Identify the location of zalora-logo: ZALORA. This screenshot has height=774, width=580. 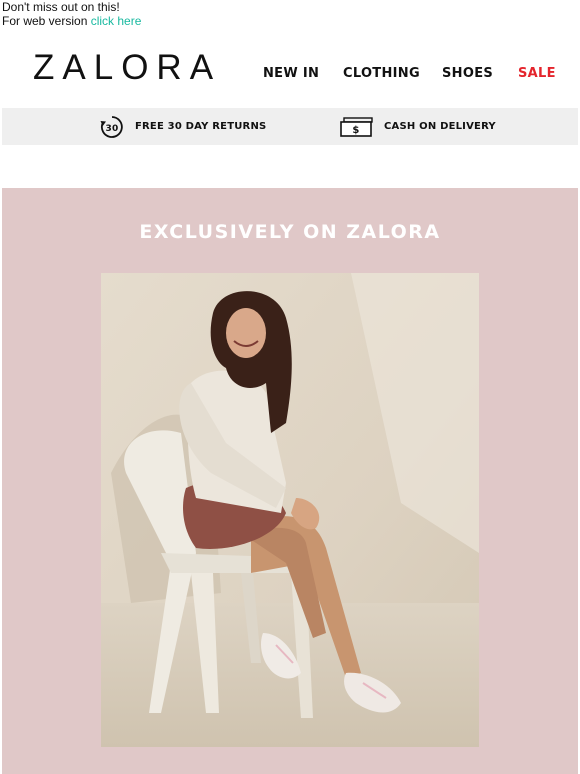
(127, 68).